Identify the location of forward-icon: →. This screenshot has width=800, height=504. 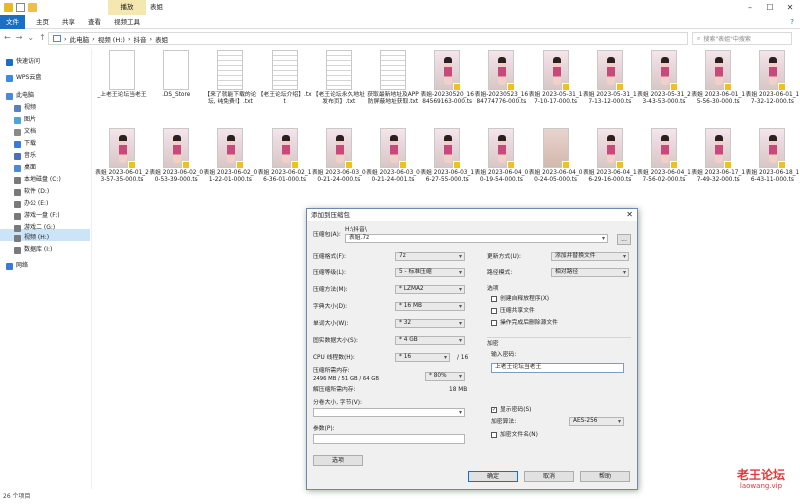
(19, 37).